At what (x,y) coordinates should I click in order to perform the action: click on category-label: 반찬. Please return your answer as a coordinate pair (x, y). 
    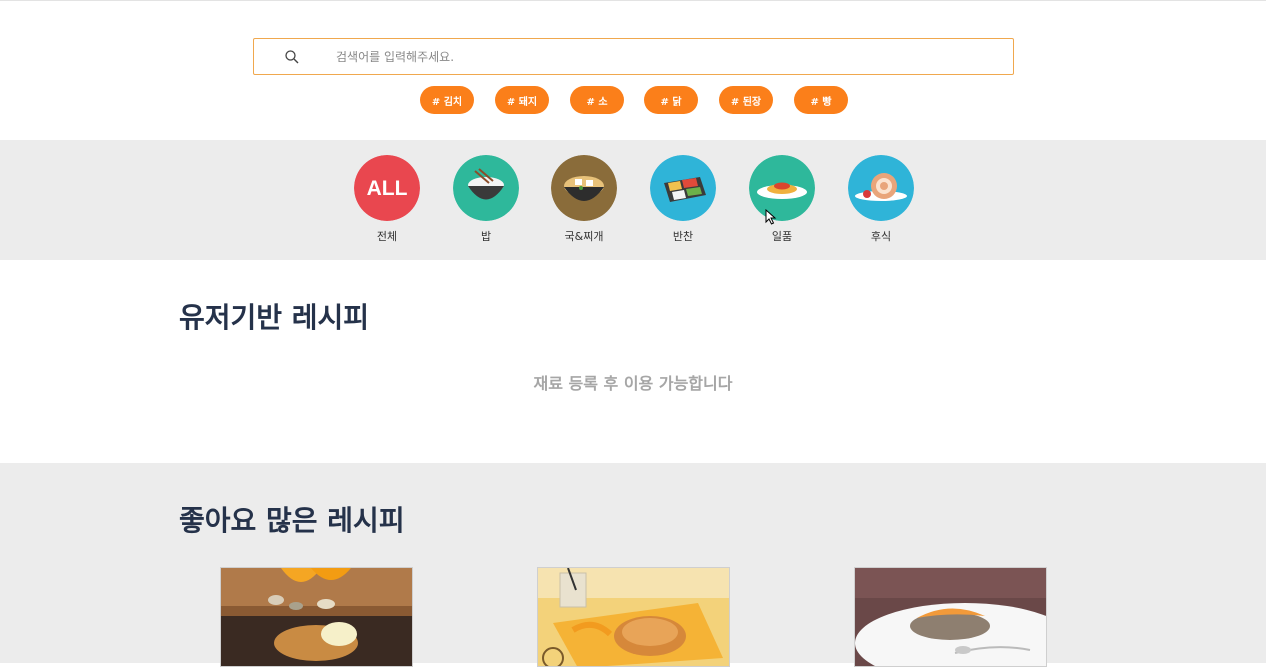
    Looking at the image, I should click on (683, 236).